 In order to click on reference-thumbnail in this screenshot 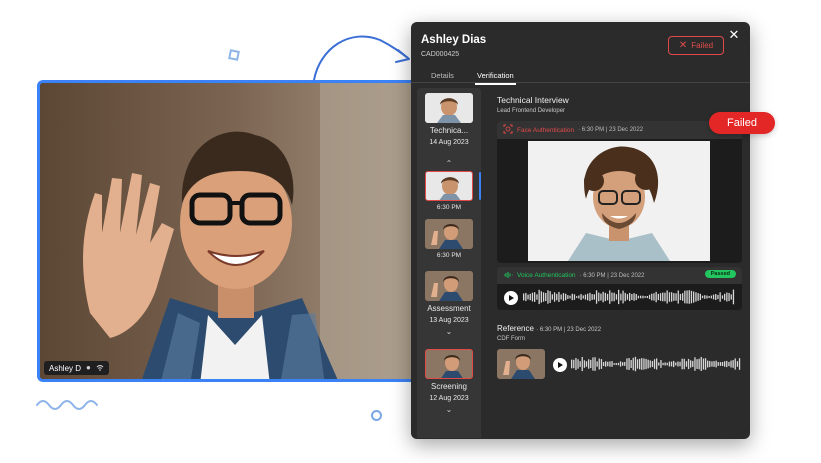, I will do `click(521, 364)`.